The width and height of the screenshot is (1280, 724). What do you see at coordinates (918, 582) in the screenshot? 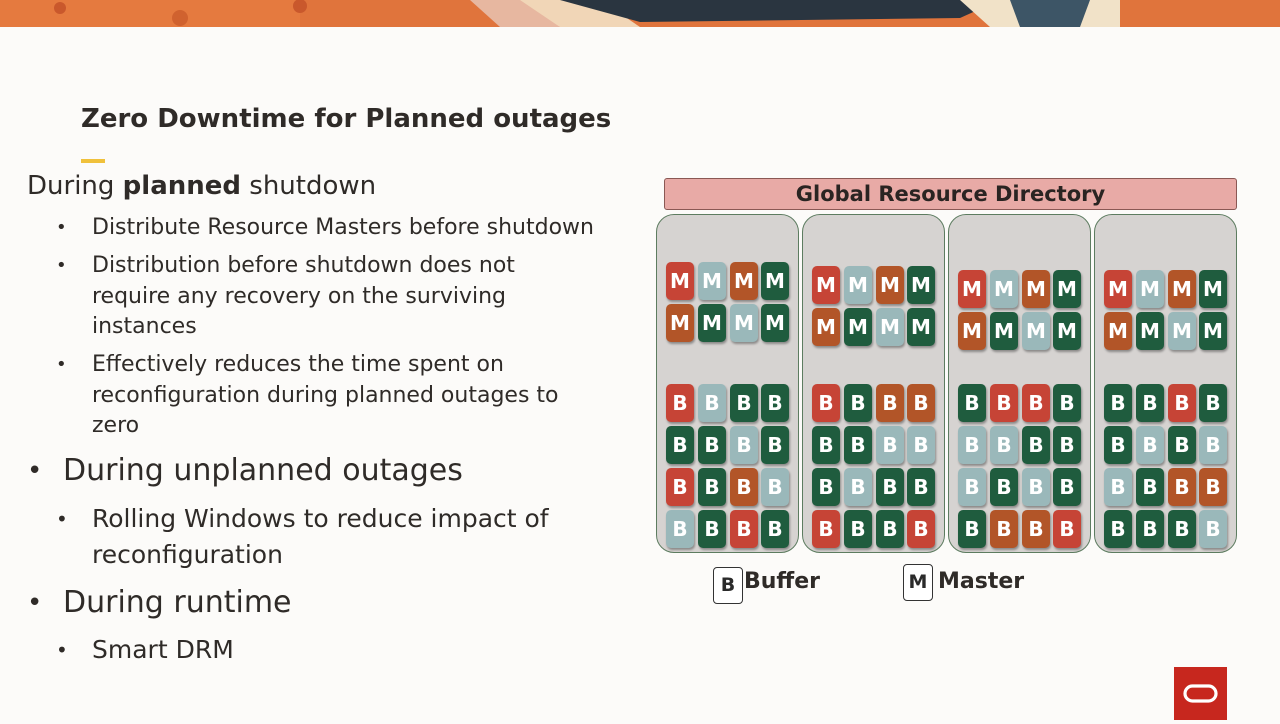
I see `legend-master-chip: M` at bounding box center [918, 582].